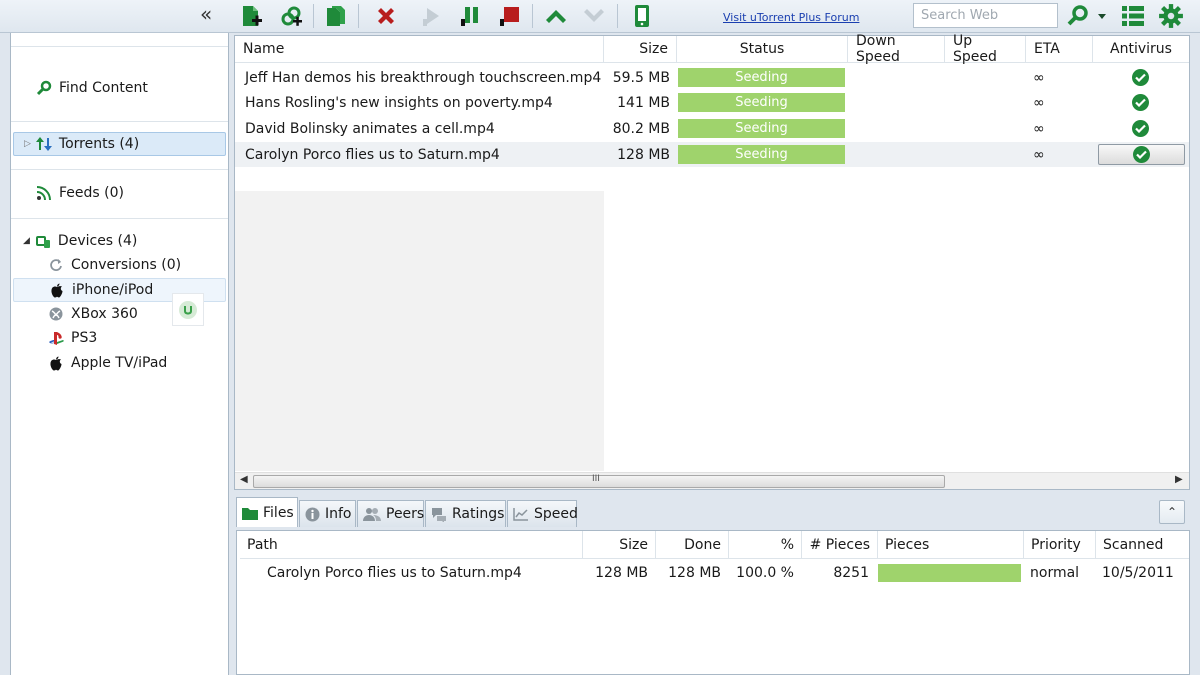  I want to click on forum-link: Visit uTorrent Plus Forum, so click(791, 17).